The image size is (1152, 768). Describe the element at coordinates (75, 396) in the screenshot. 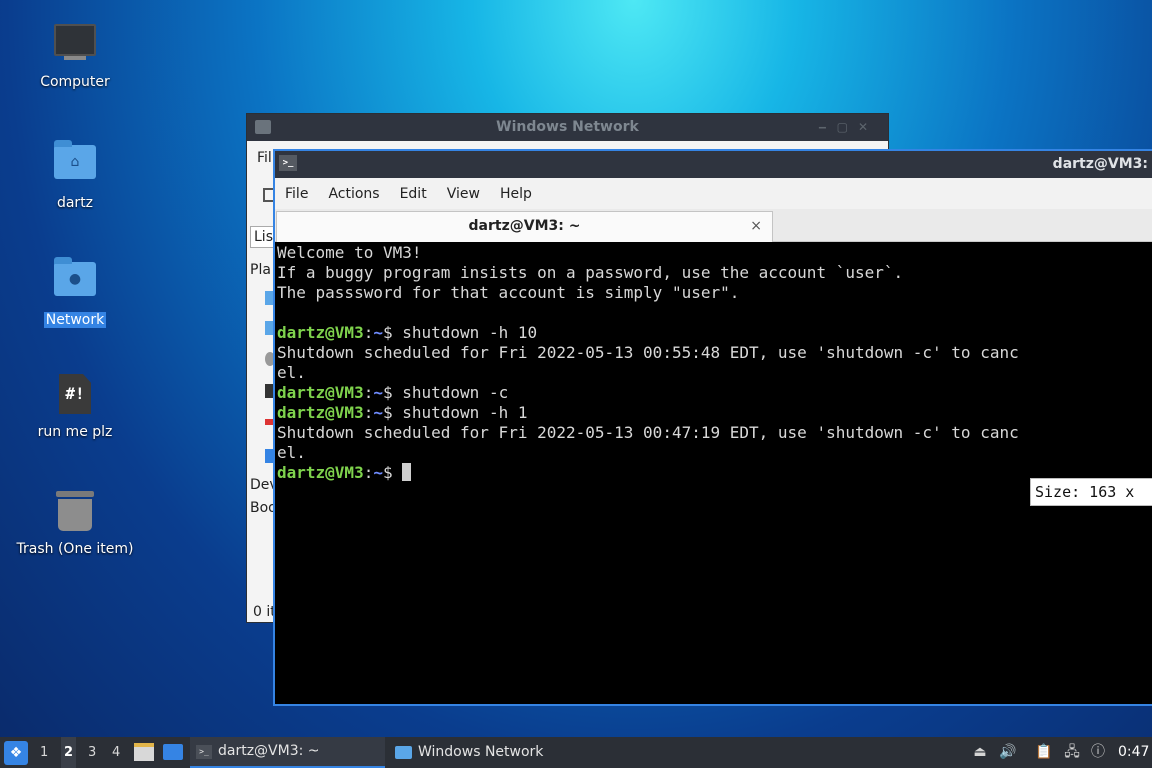

I see `script-file-icon: #!` at that location.